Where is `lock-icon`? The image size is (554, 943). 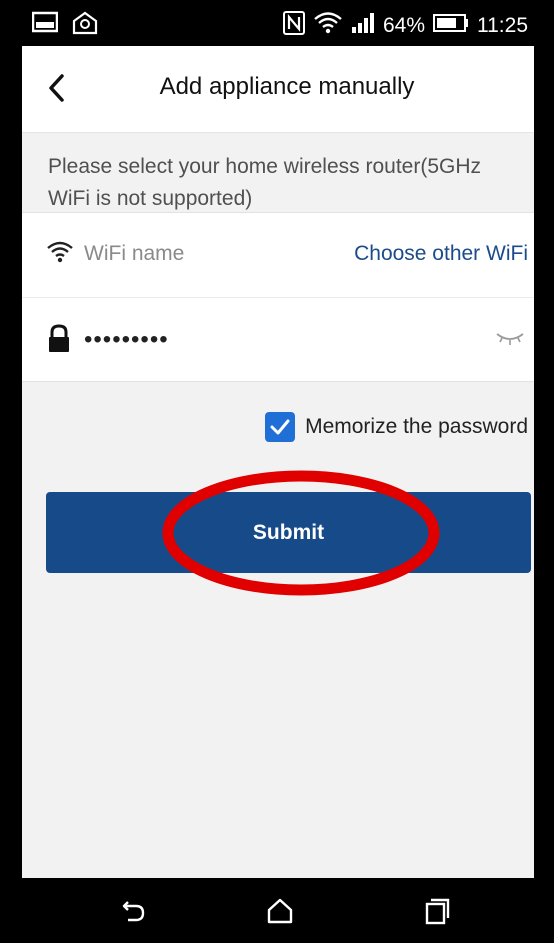 lock-icon is located at coordinates (60, 338).